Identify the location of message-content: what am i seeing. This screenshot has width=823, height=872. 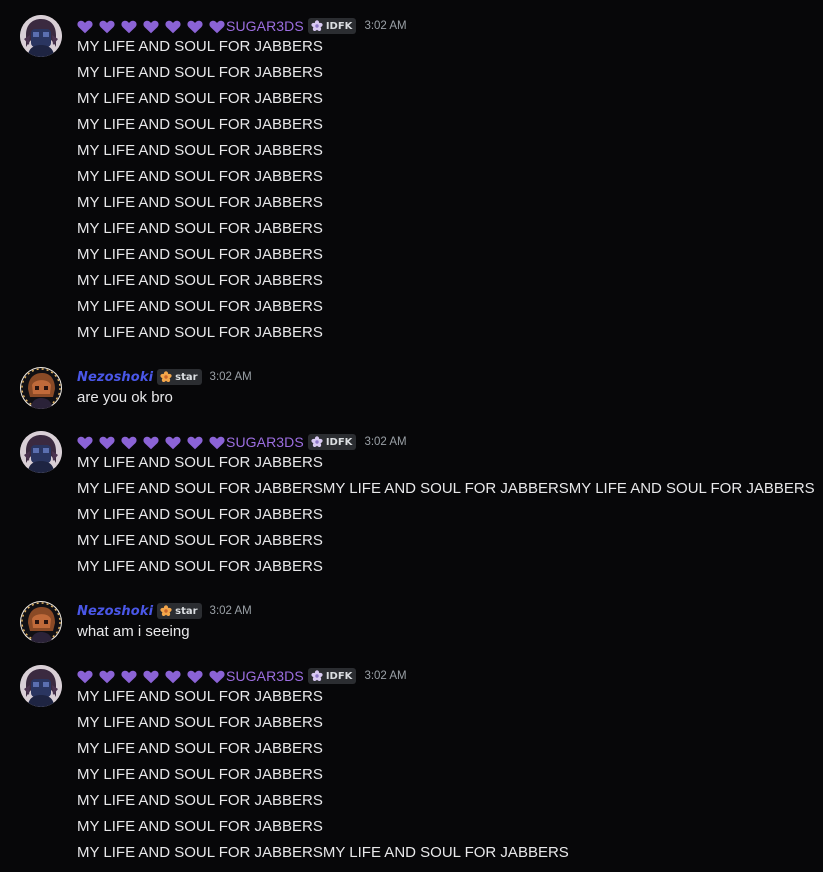
(133, 632).